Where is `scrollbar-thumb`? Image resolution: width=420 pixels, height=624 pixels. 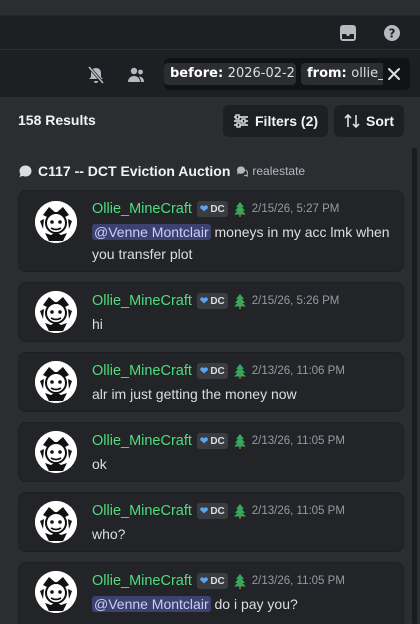
scrollbar-thumb is located at coordinates (414, 243).